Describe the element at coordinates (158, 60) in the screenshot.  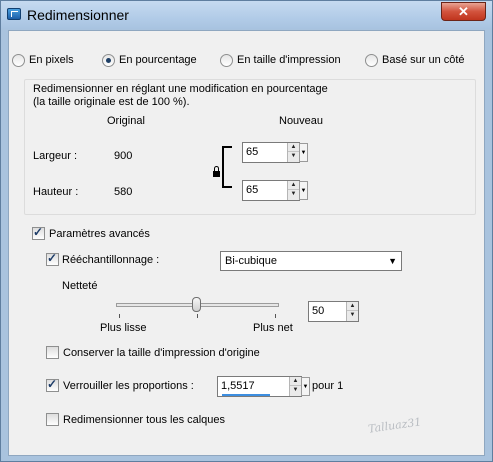
I see `radio-percentage-label: En pourcentage` at that location.